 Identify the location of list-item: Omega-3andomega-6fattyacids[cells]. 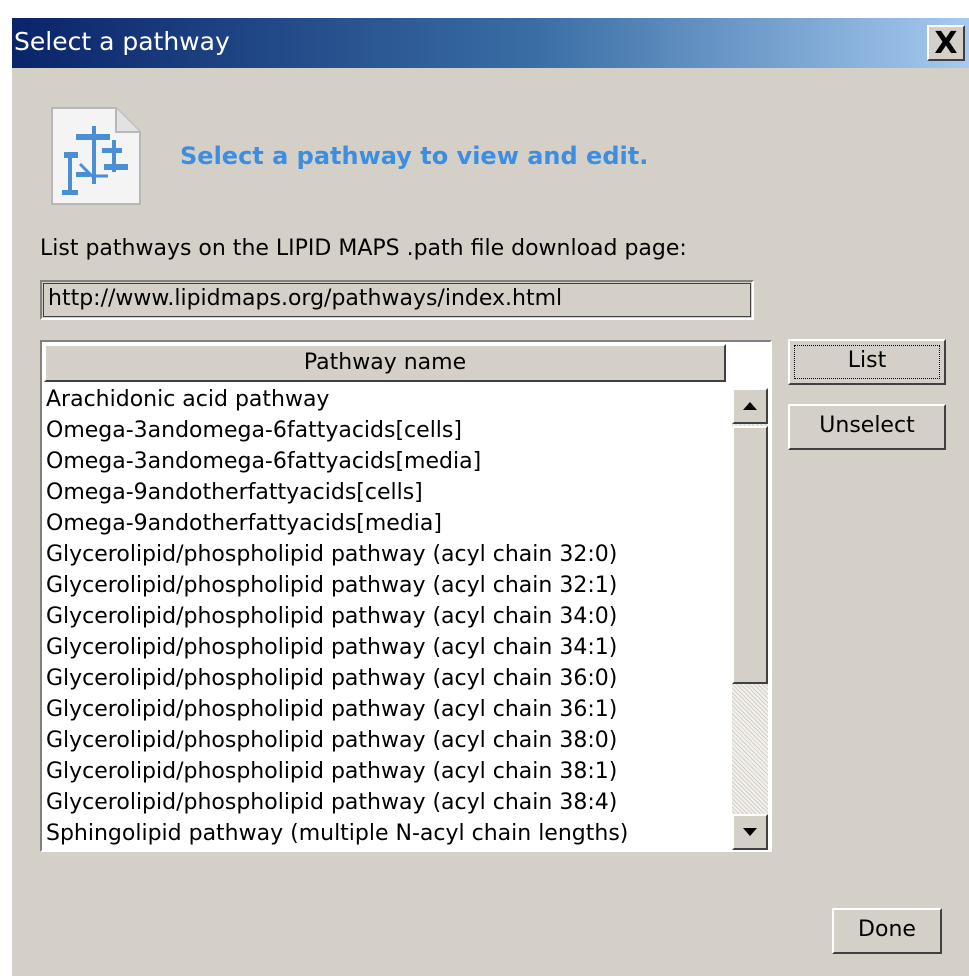
(386, 430).